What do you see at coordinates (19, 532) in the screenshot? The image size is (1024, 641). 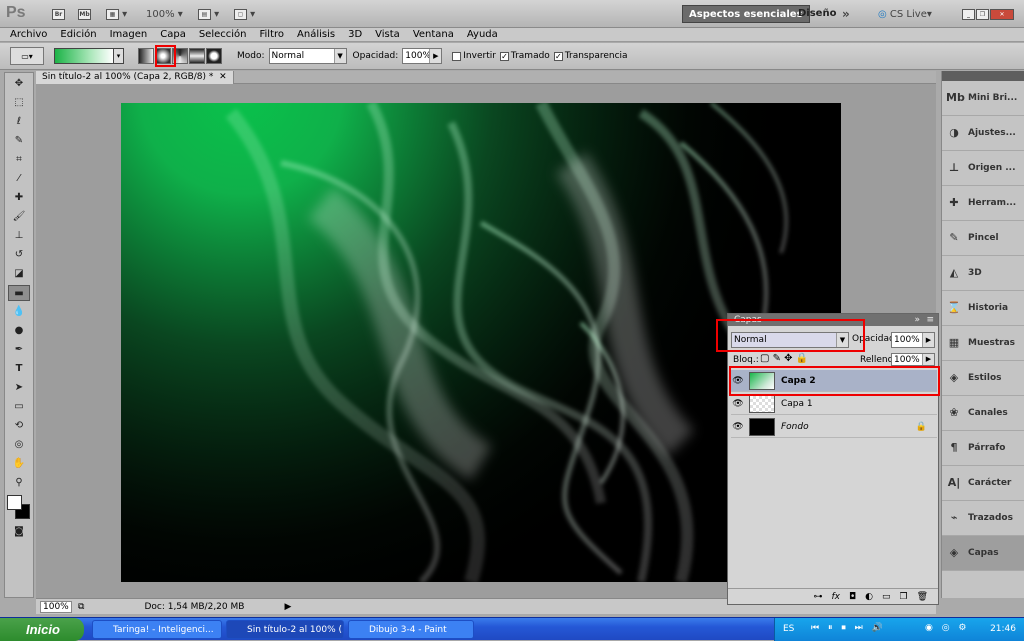 I see `quick-mask-icon: ◙` at bounding box center [19, 532].